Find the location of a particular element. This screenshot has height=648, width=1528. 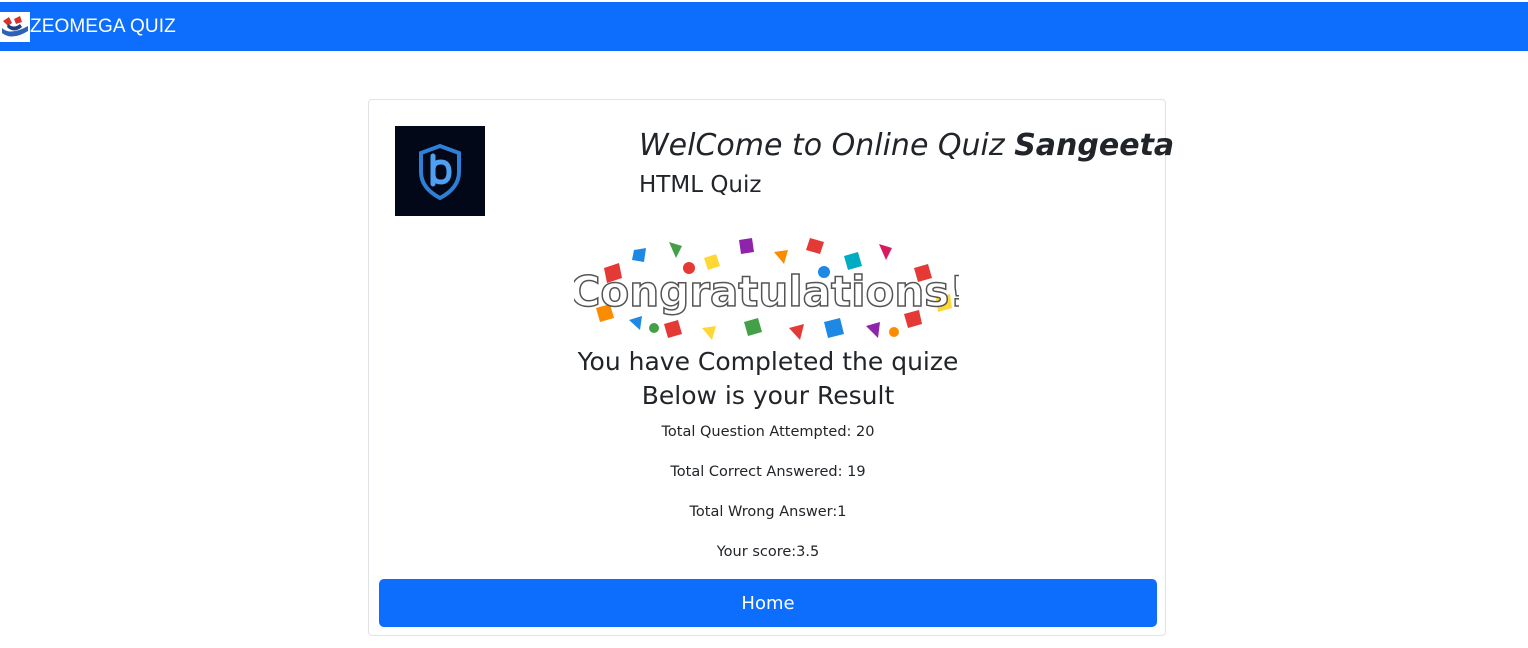

home-button: Home is located at coordinates (768, 603).